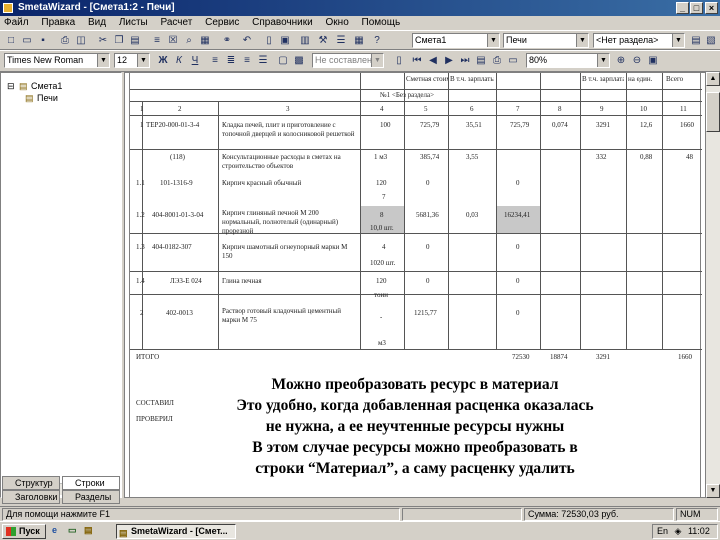 The height and width of the screenshot is (540, 720). I want to click on row-price: 1215,77, so click(425, 313).